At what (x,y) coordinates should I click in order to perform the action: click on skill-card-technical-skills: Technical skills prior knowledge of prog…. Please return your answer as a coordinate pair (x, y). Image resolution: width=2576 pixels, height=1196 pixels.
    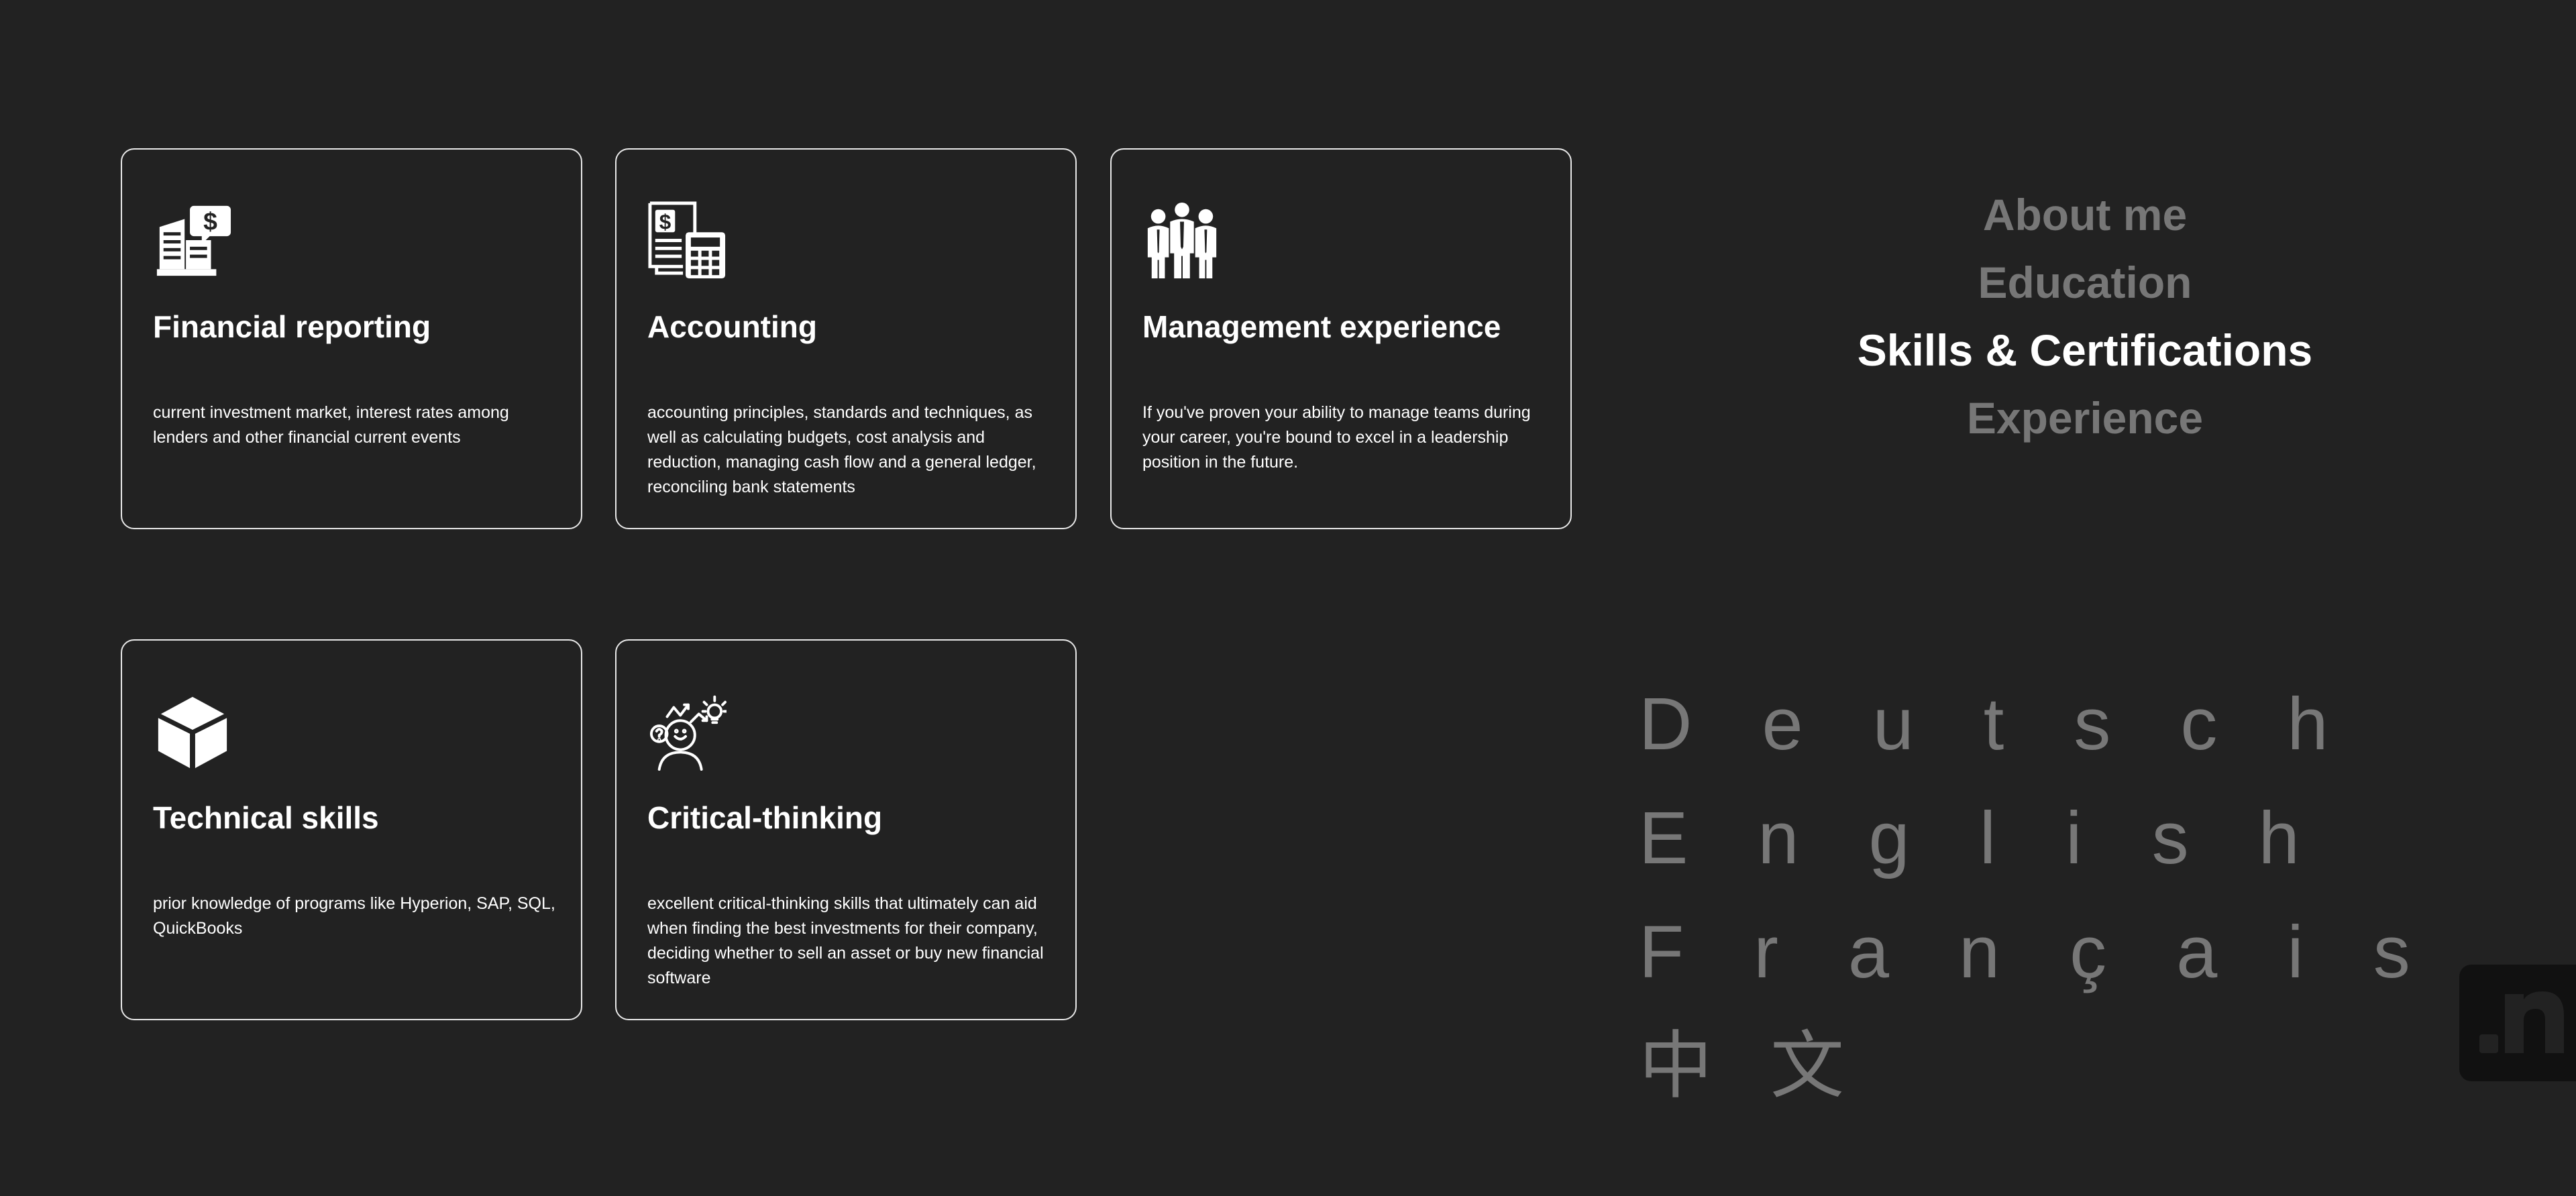
    Looking at the image, I should click on (351, 829).